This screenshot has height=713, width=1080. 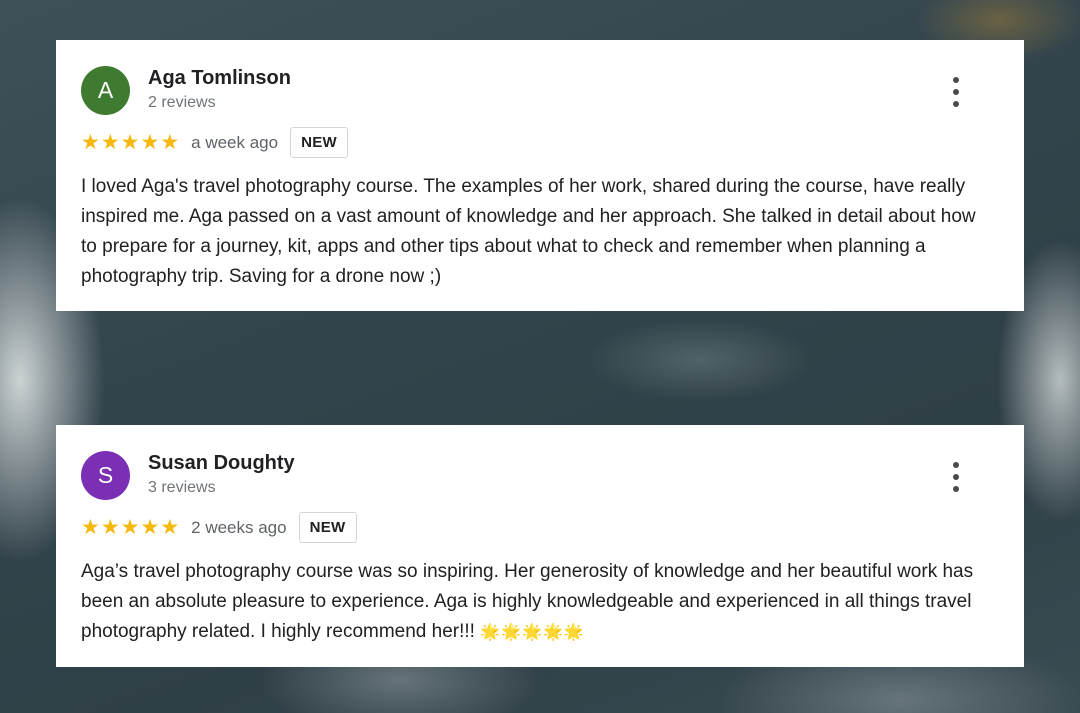 I want to click on glowing-star-emoji: 🌟🌟🌟🌟🌟, so click(x=532, y=632).